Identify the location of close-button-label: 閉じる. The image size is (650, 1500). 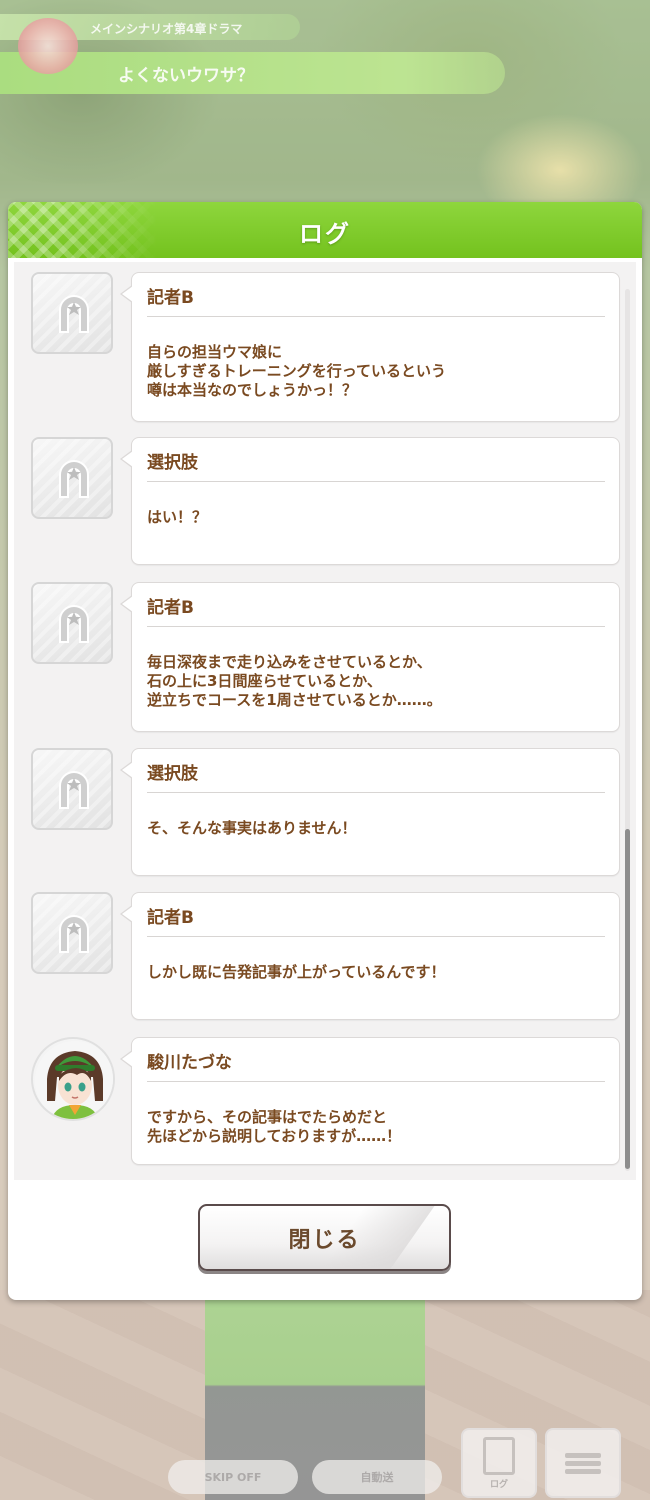
(324, 1240).